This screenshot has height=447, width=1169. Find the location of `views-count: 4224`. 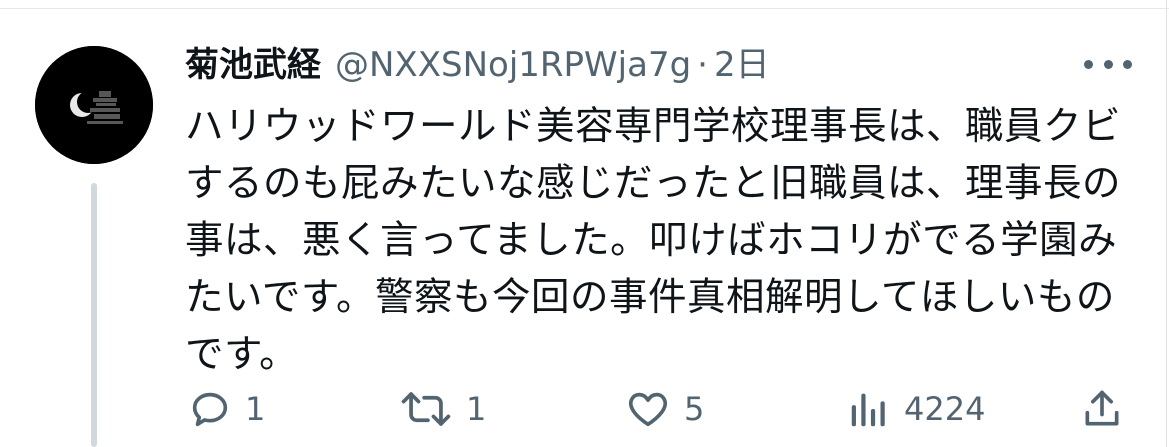

views-count: 4224 is located at coordinates (945, 409).